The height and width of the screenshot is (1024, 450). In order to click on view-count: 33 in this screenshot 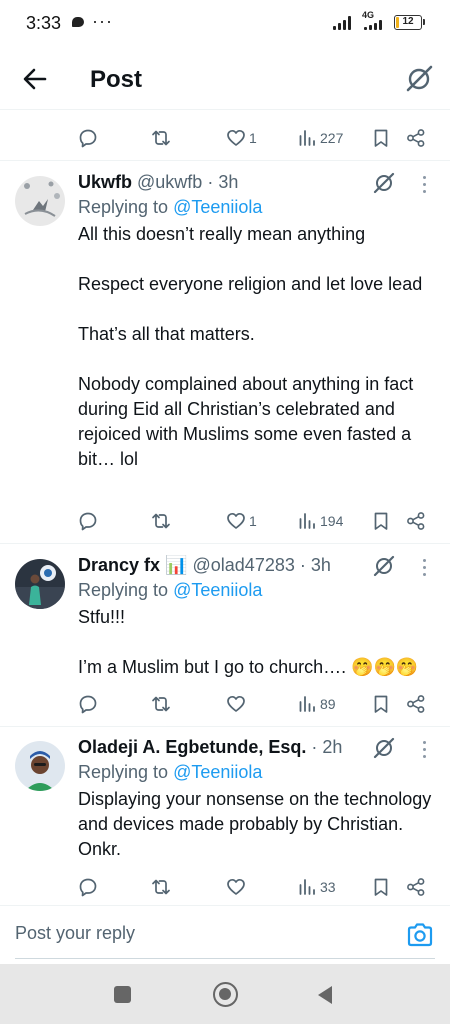, I will do `click(328, 887)`.